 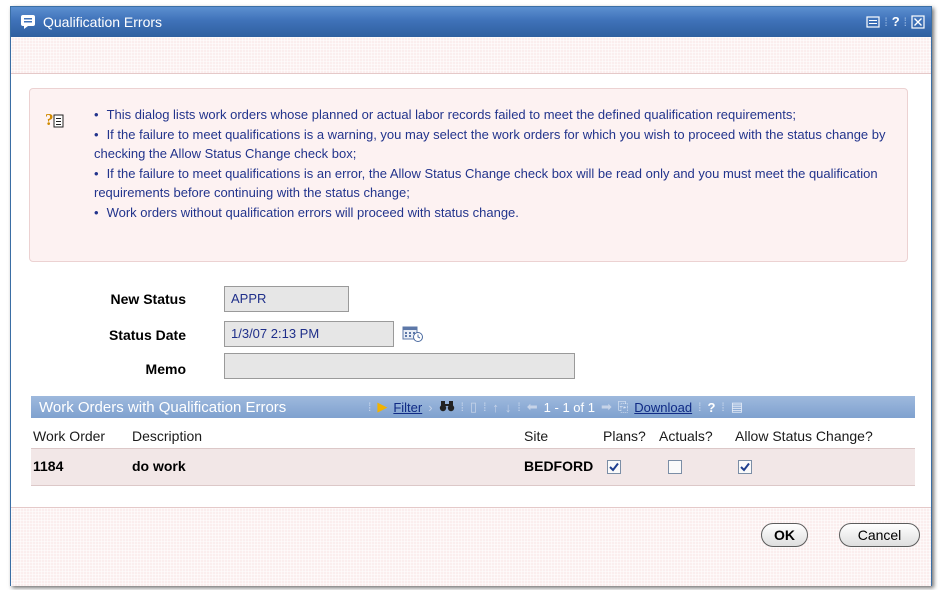 I want to click on dialog-top-band, so click(x=471, y=55).